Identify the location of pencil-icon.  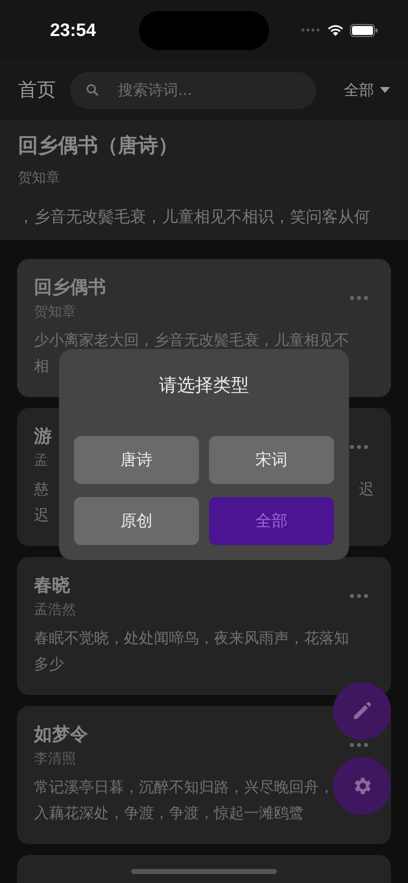
(362, 711).